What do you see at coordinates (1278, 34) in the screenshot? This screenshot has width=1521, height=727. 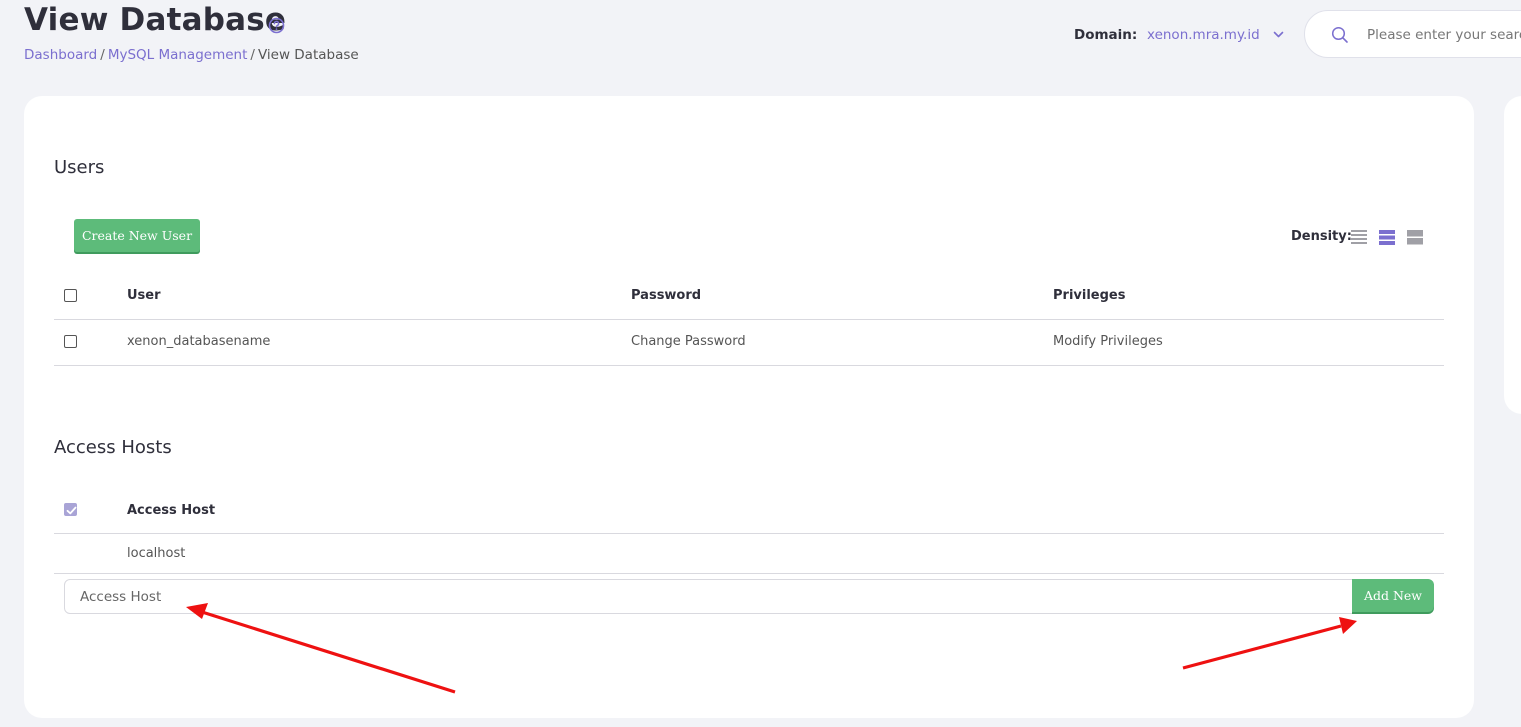 I see `chevron-down-icon` at bounding box center [1278, 34].